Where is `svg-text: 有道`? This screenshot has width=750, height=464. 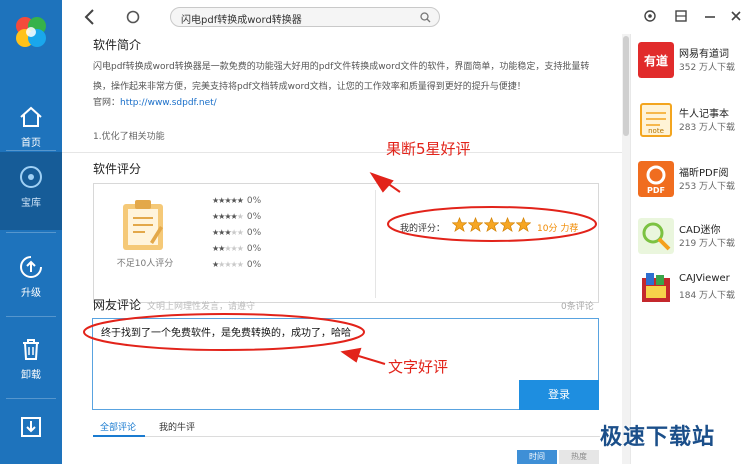 svg-text: 有道 is located at coordinates (656, 60).